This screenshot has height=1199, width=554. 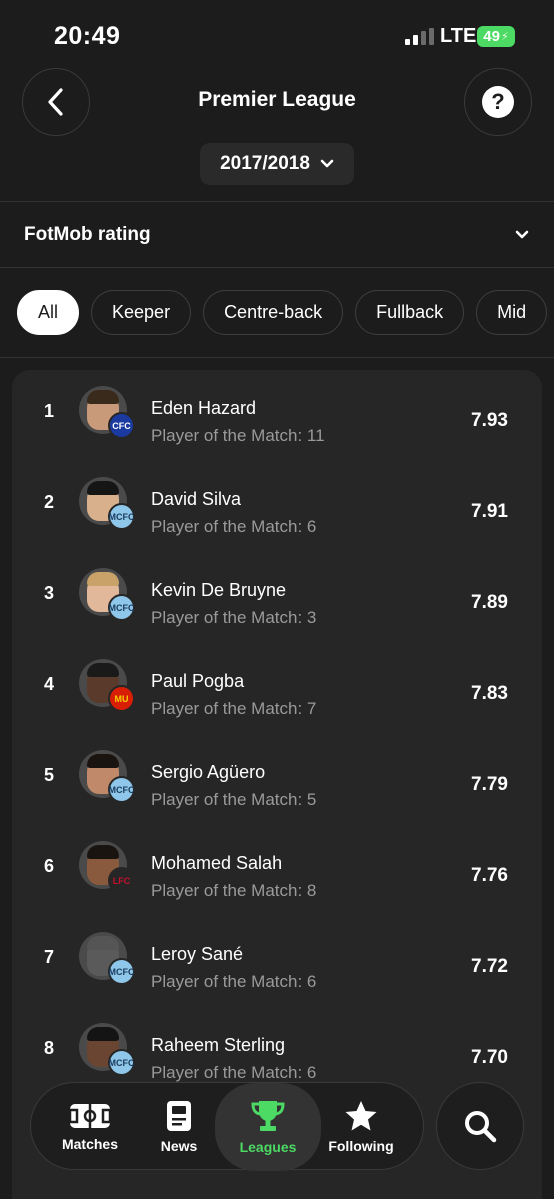 What do you see at coordinates (49, 1048) in the screenshot?
I see `player-rank: 8` at bounding box center [49, 1048].